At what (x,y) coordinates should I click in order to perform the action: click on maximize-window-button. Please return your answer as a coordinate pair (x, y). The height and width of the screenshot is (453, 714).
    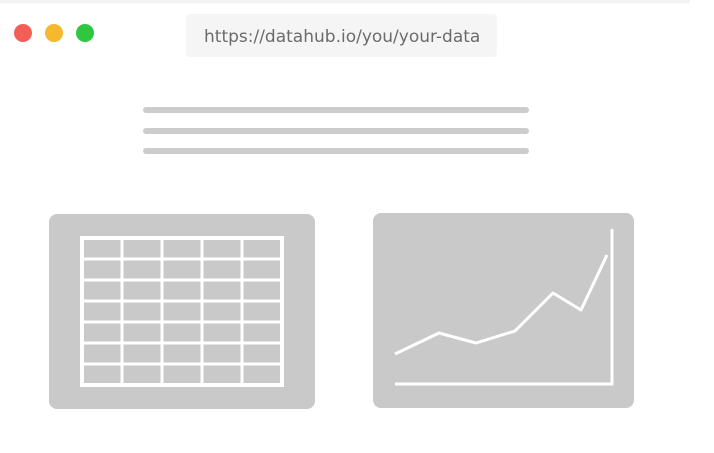
    Looking at the image, I should click on (85, 33).